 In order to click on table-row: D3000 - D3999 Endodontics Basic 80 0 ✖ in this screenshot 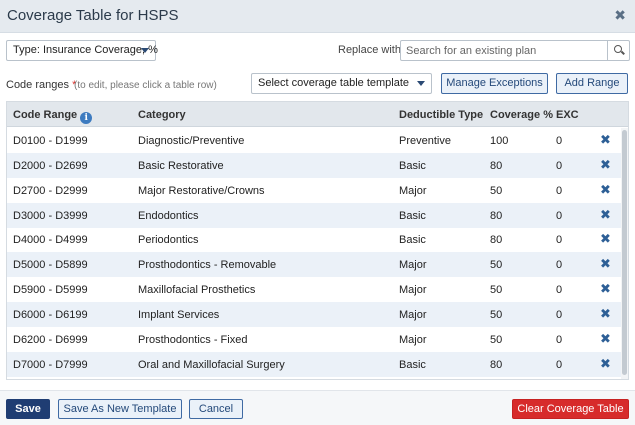, I will do `click(314, 215)`.